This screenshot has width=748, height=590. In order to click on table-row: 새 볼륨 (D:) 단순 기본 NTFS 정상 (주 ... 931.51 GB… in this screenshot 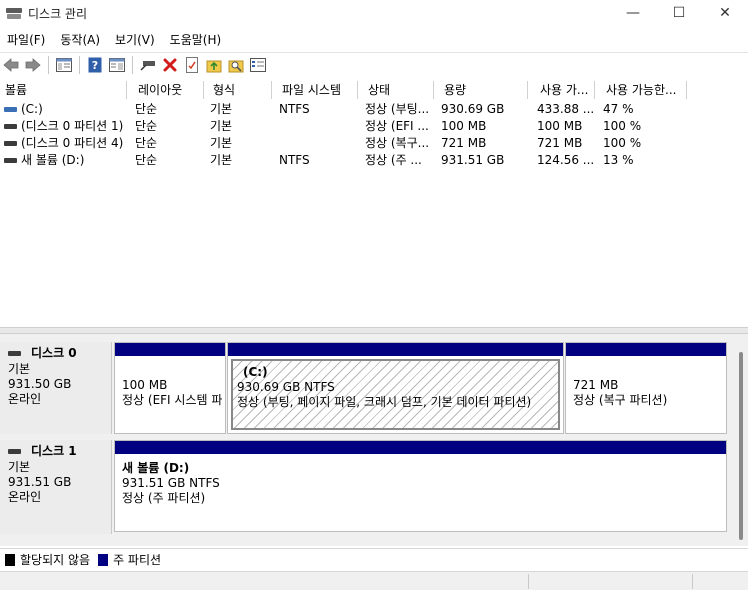, I will do `click(374, 160)`.